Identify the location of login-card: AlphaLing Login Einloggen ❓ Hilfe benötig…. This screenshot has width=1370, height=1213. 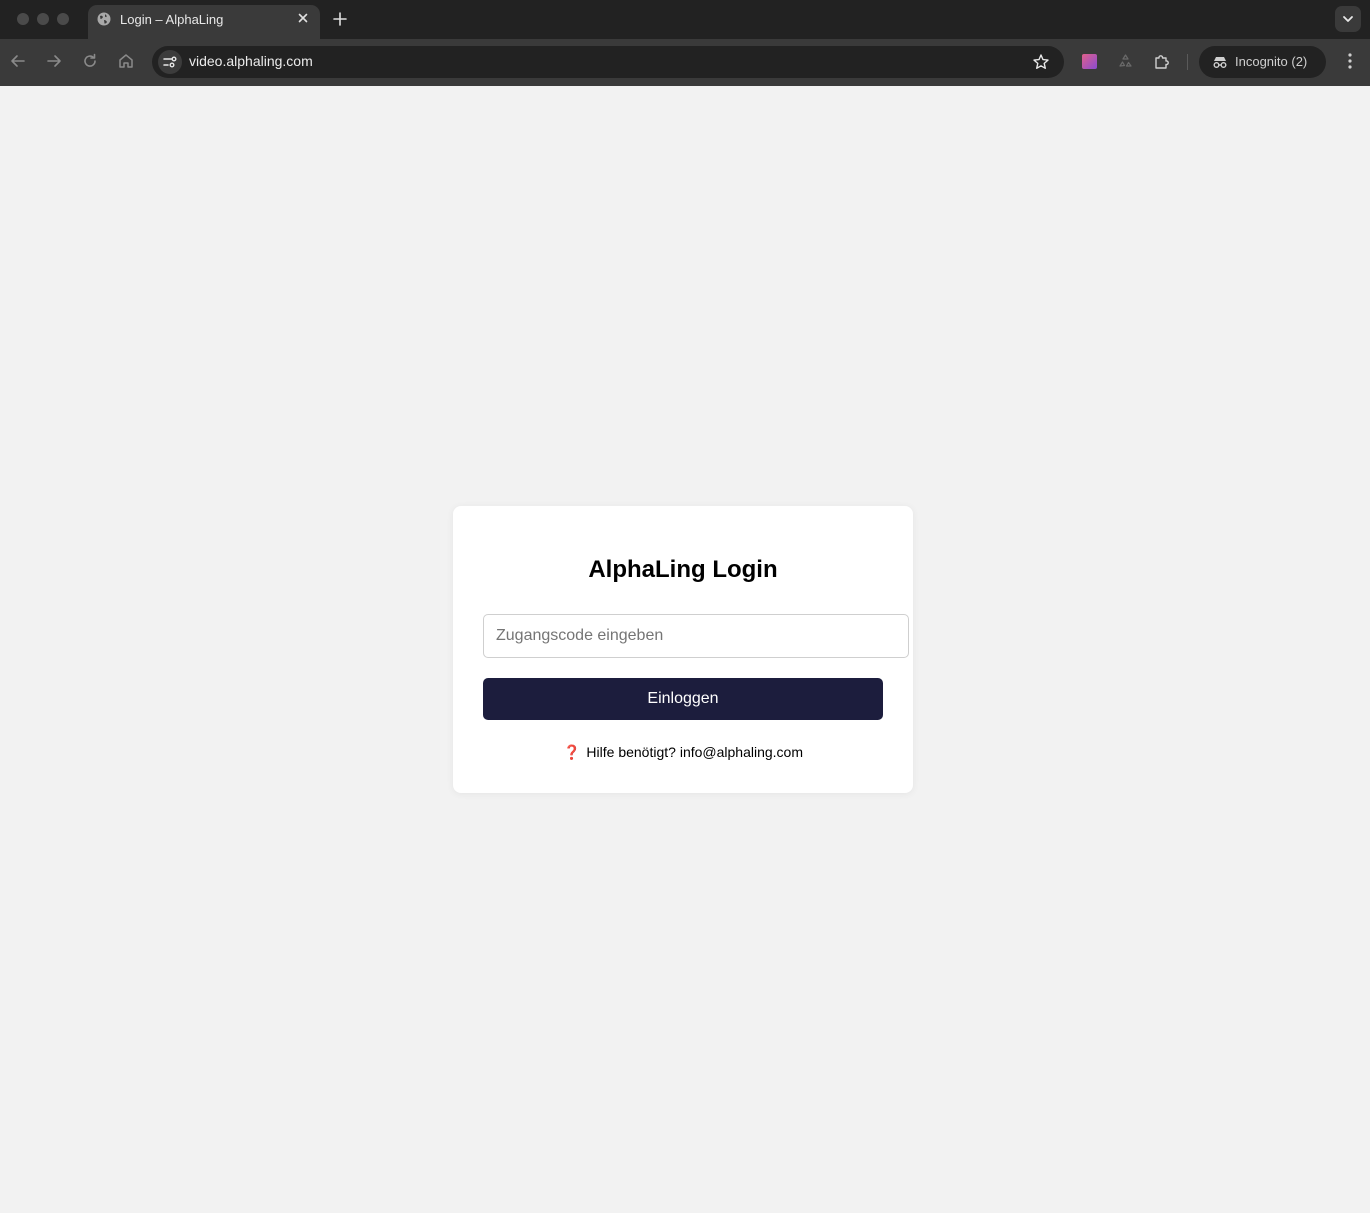
(683, 649).